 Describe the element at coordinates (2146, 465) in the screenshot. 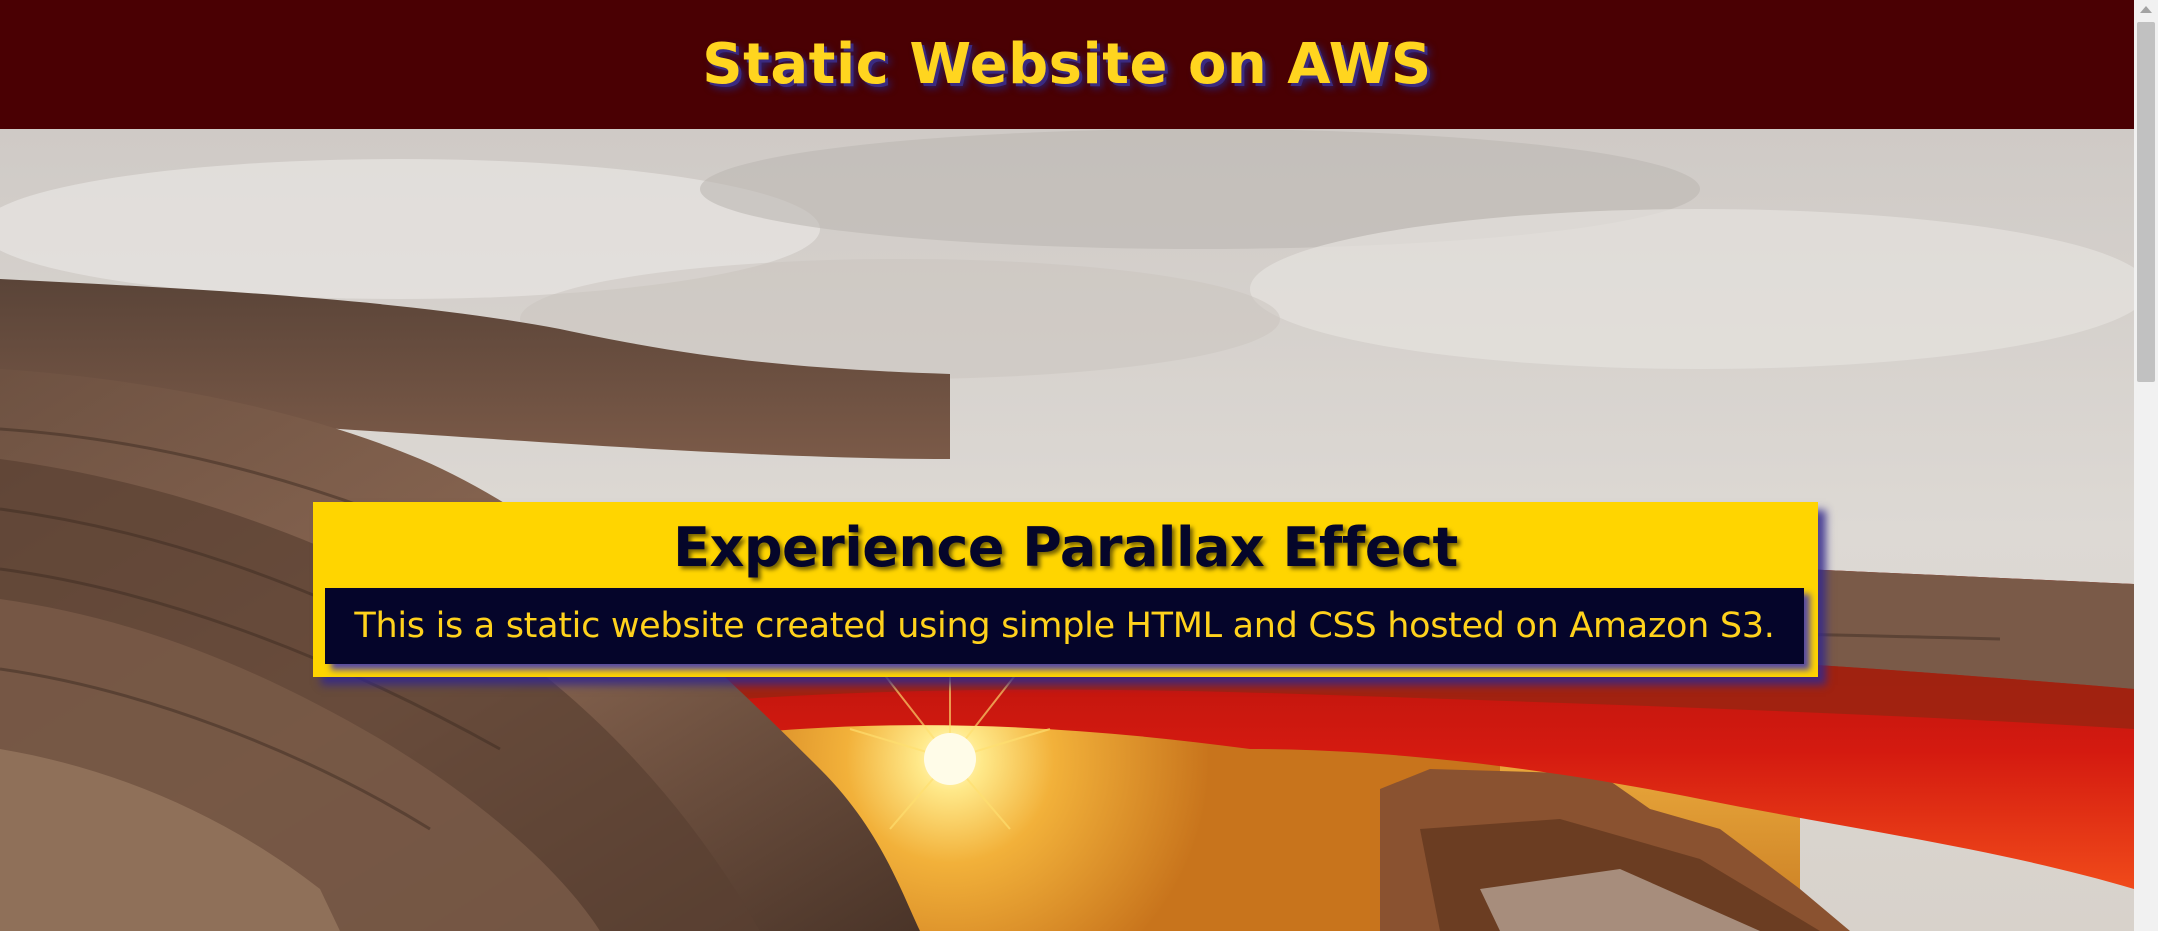

I see `vertical-scrollbar` at that location.